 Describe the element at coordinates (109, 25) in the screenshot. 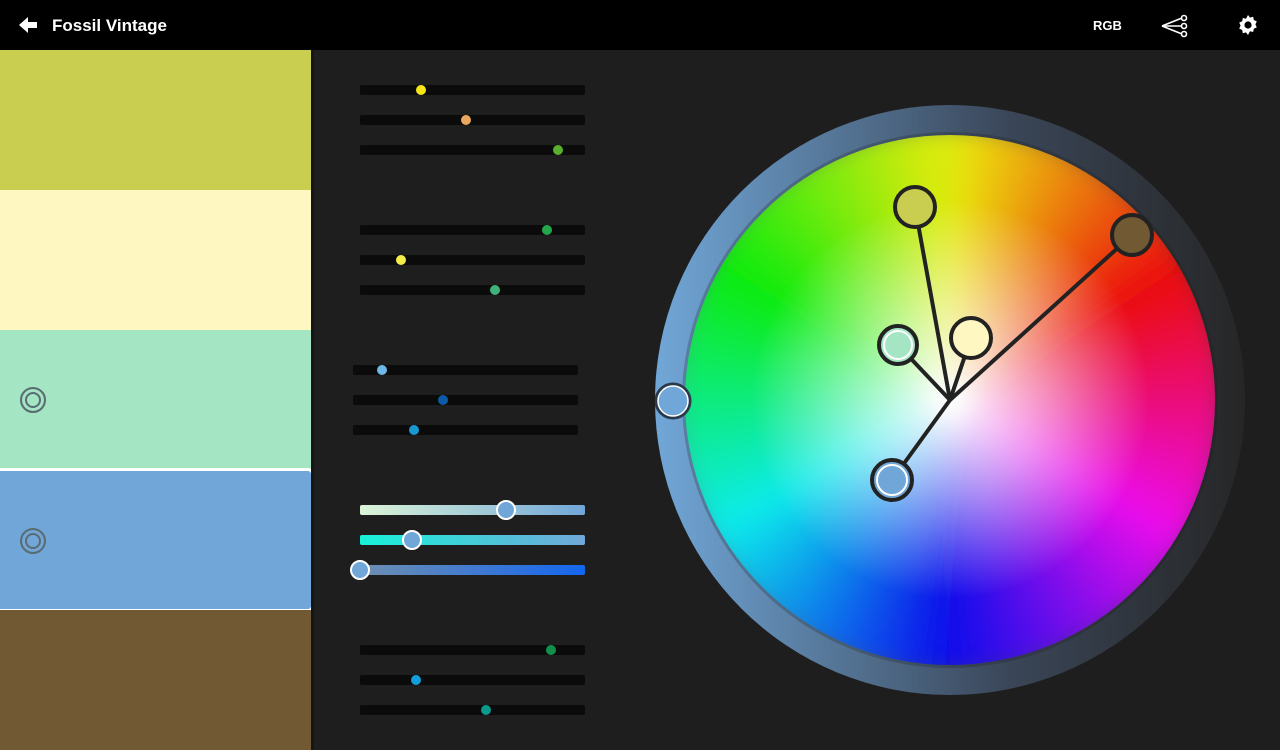

I see `palette-title: Fossil Vintage` at that location.